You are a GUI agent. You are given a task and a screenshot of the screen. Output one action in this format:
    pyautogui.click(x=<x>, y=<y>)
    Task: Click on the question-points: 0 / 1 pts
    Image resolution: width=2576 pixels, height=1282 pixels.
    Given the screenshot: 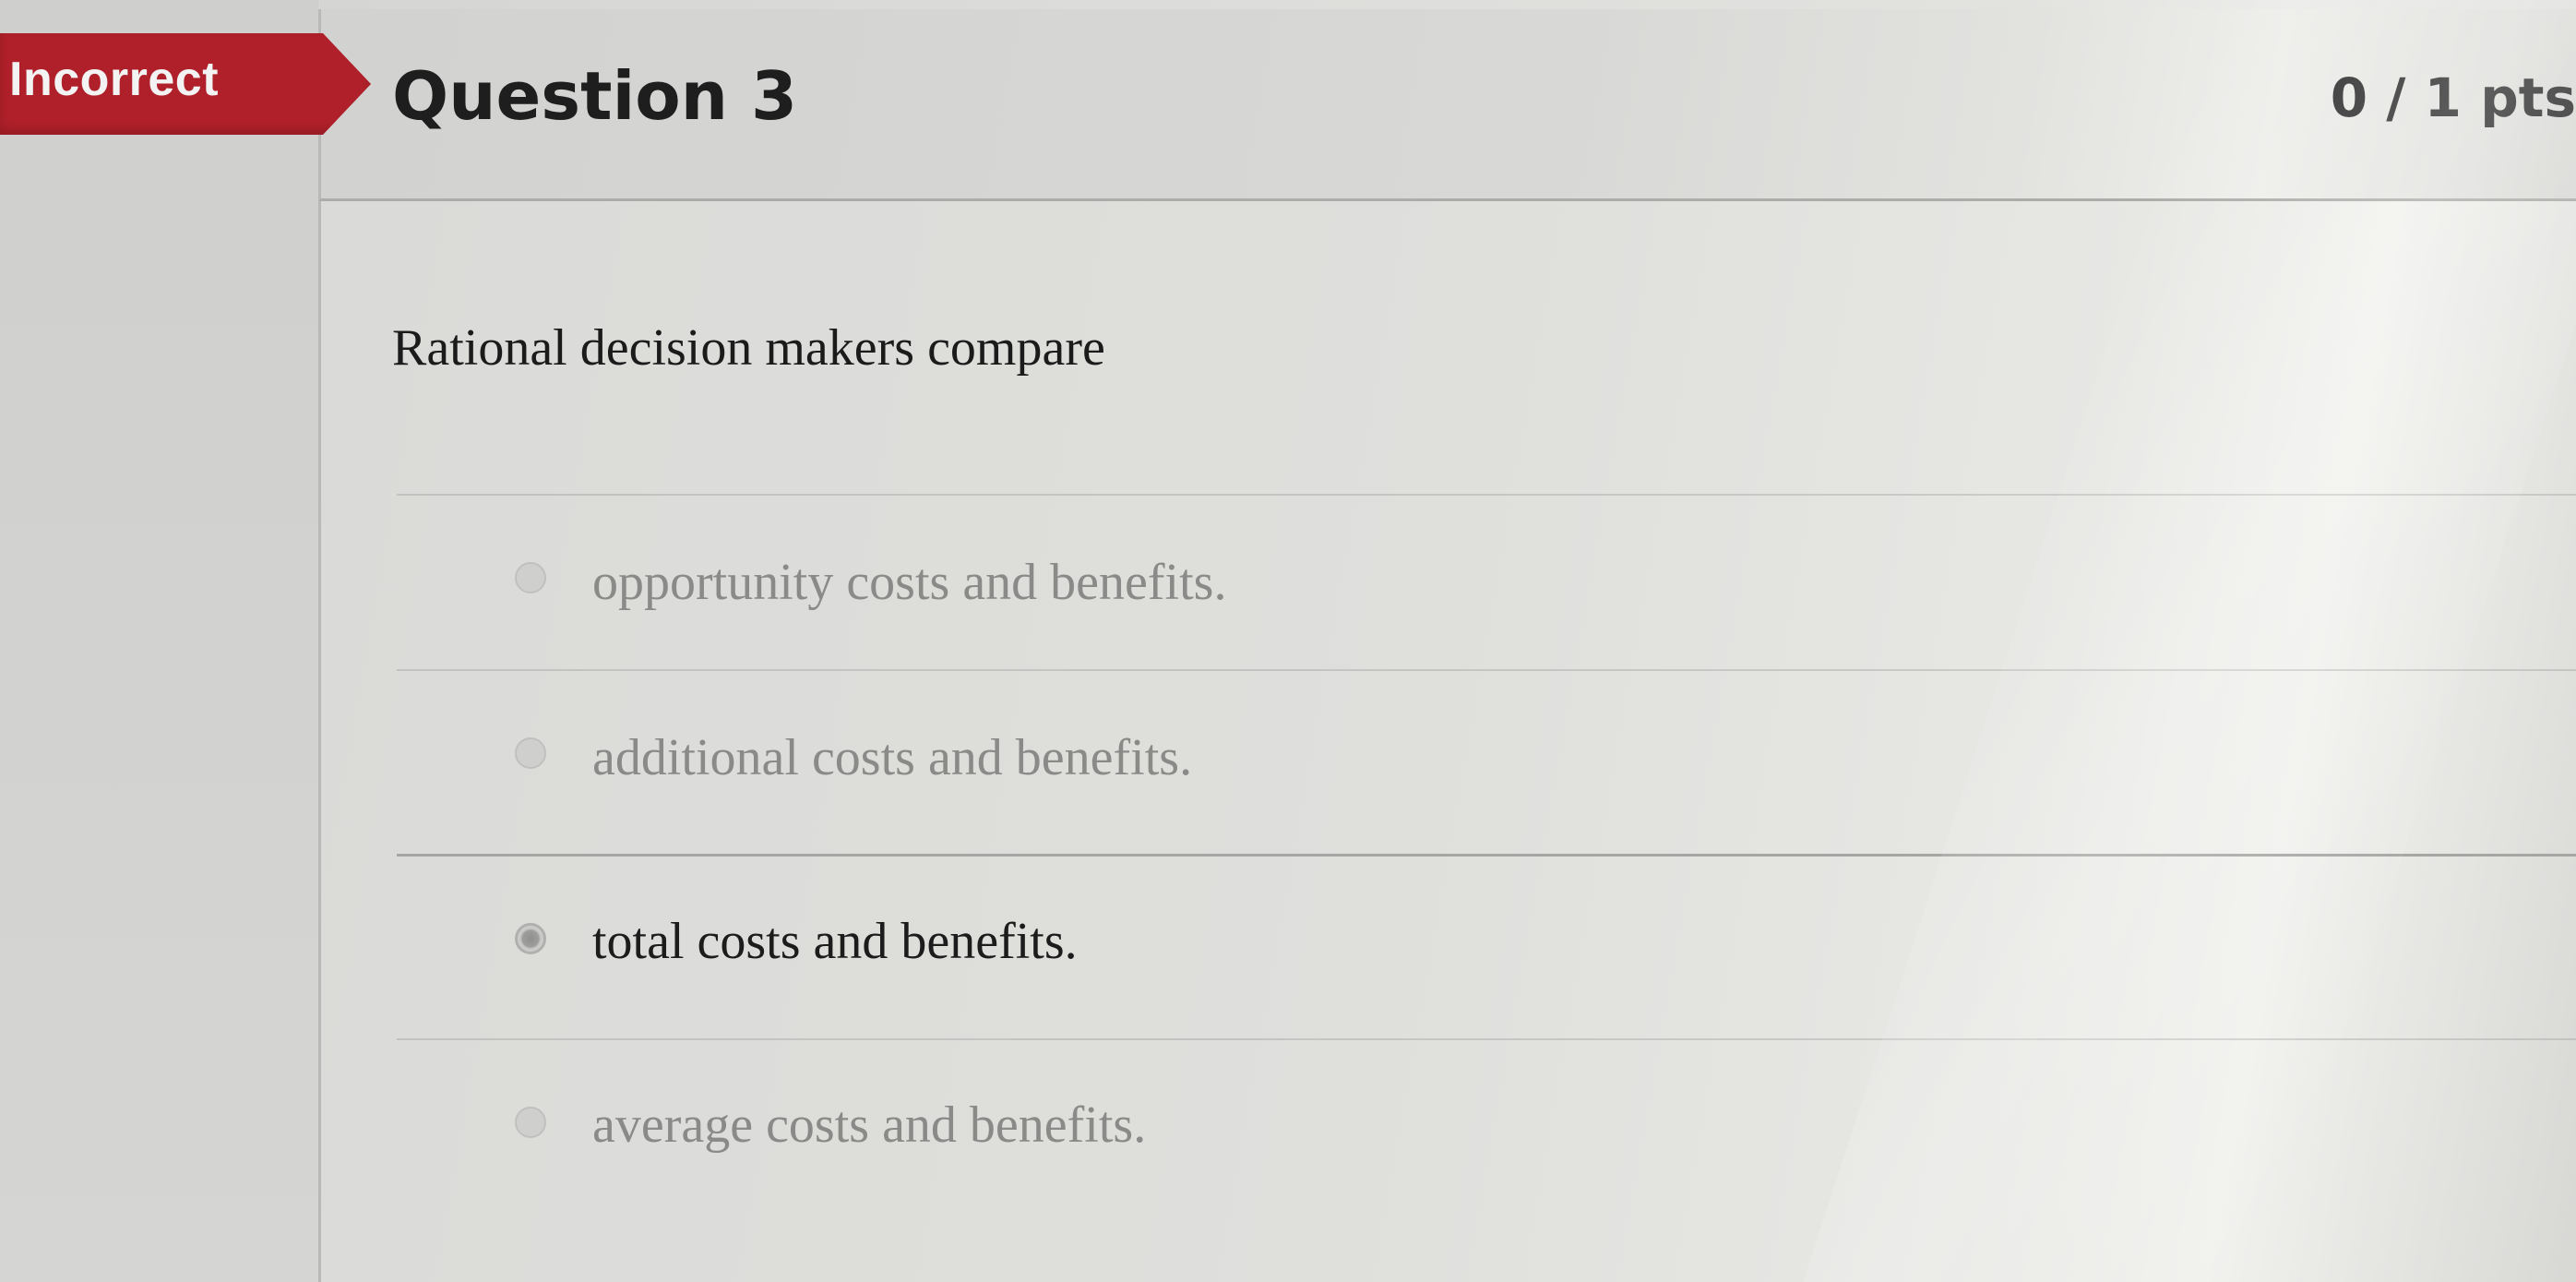 What is the action you would take?
    pyautogui.click(x=2453, y=97)
    